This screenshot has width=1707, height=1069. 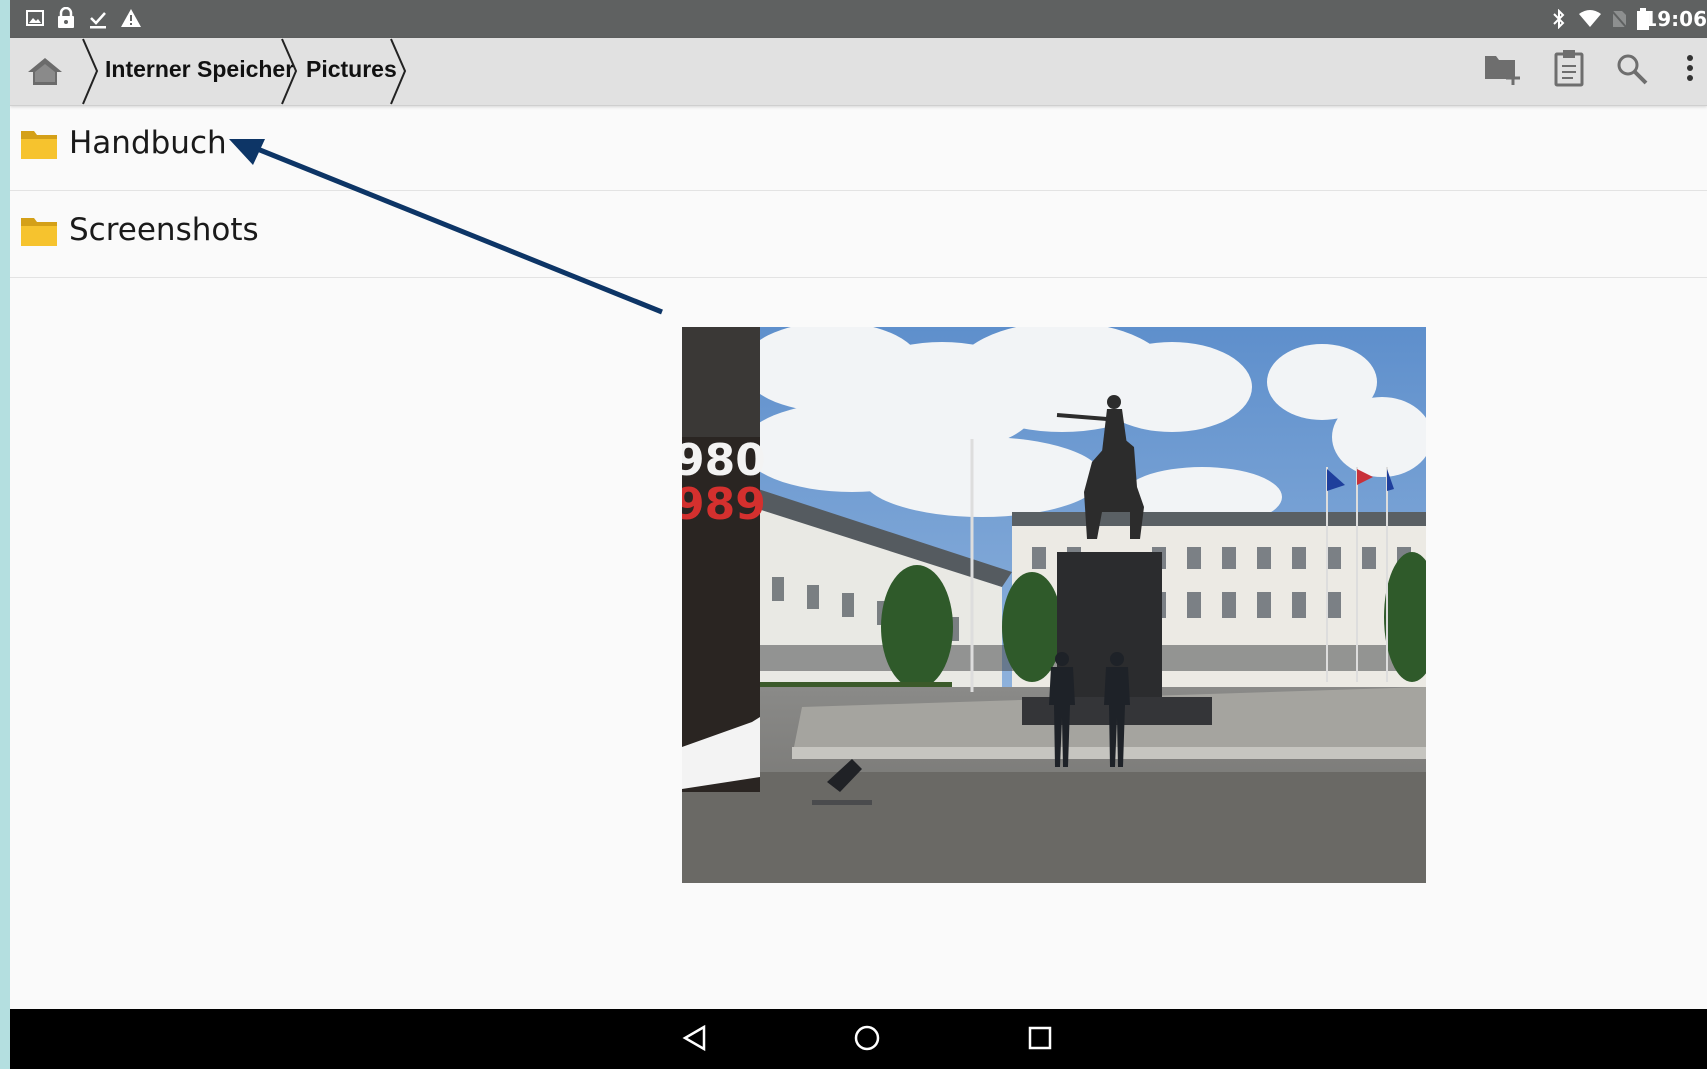 I want to click on download-done-icon, so click(x=98, y=20).